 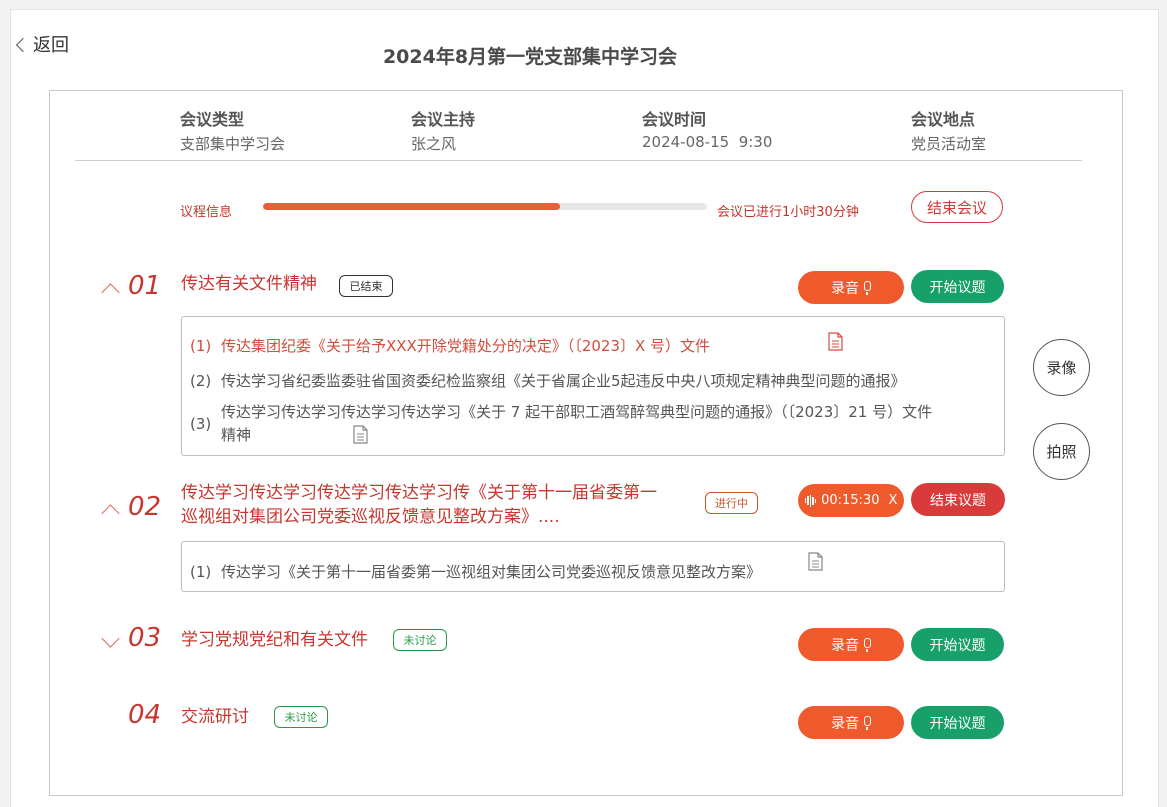 What do you see at coordinates (274, 640) in the screenshot?
I see `agenda-title: 学习党规党纪和有关文件` at bounding box center [274, 640].